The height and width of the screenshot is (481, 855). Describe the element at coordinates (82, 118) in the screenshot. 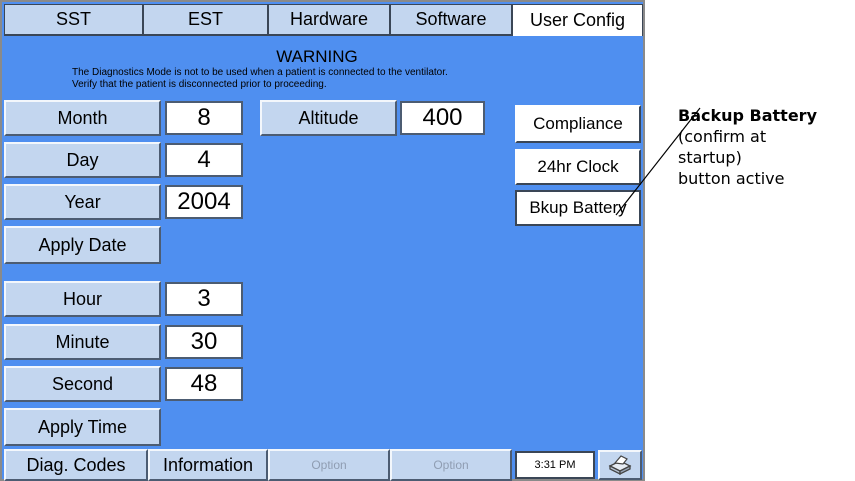

I see `month-button: Month` at that location.